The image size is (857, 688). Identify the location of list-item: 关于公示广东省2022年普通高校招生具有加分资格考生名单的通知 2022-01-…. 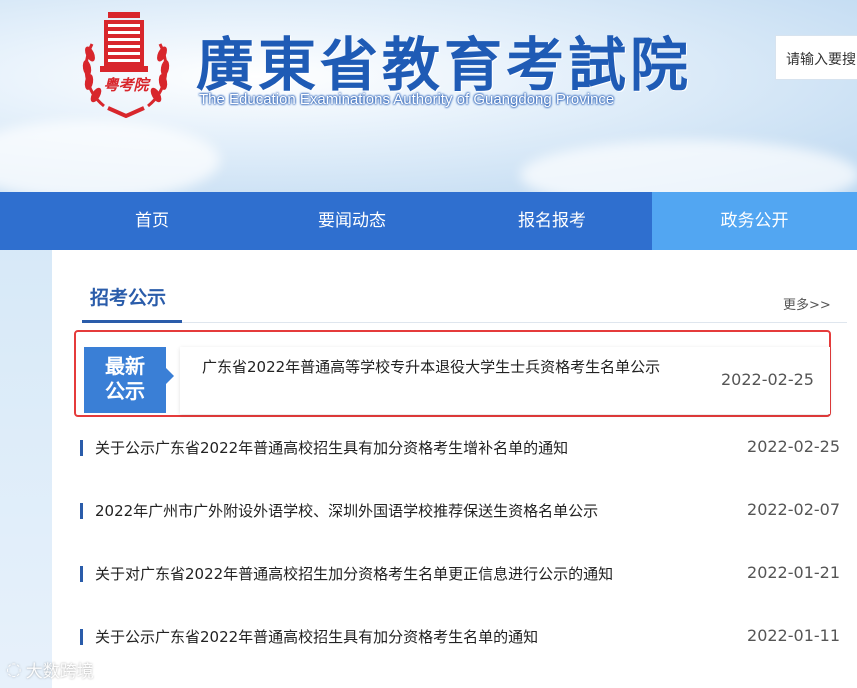
(460, 637).